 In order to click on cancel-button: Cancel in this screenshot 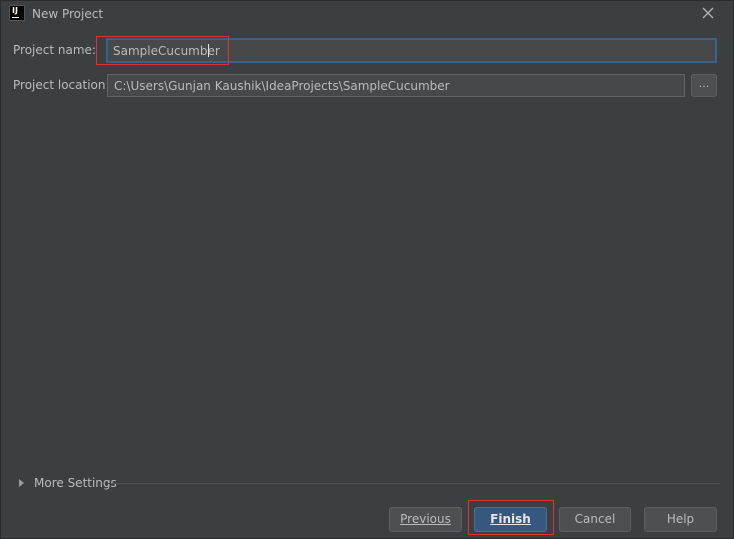, I will do `click(595, 519)`.